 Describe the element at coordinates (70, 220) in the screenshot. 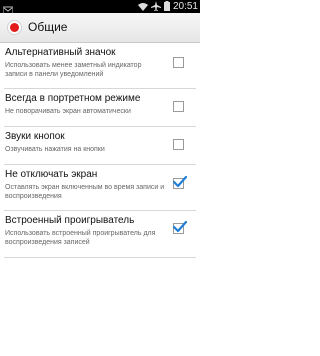

I see `setting-title: Встроенный проигрыватель` at that location.